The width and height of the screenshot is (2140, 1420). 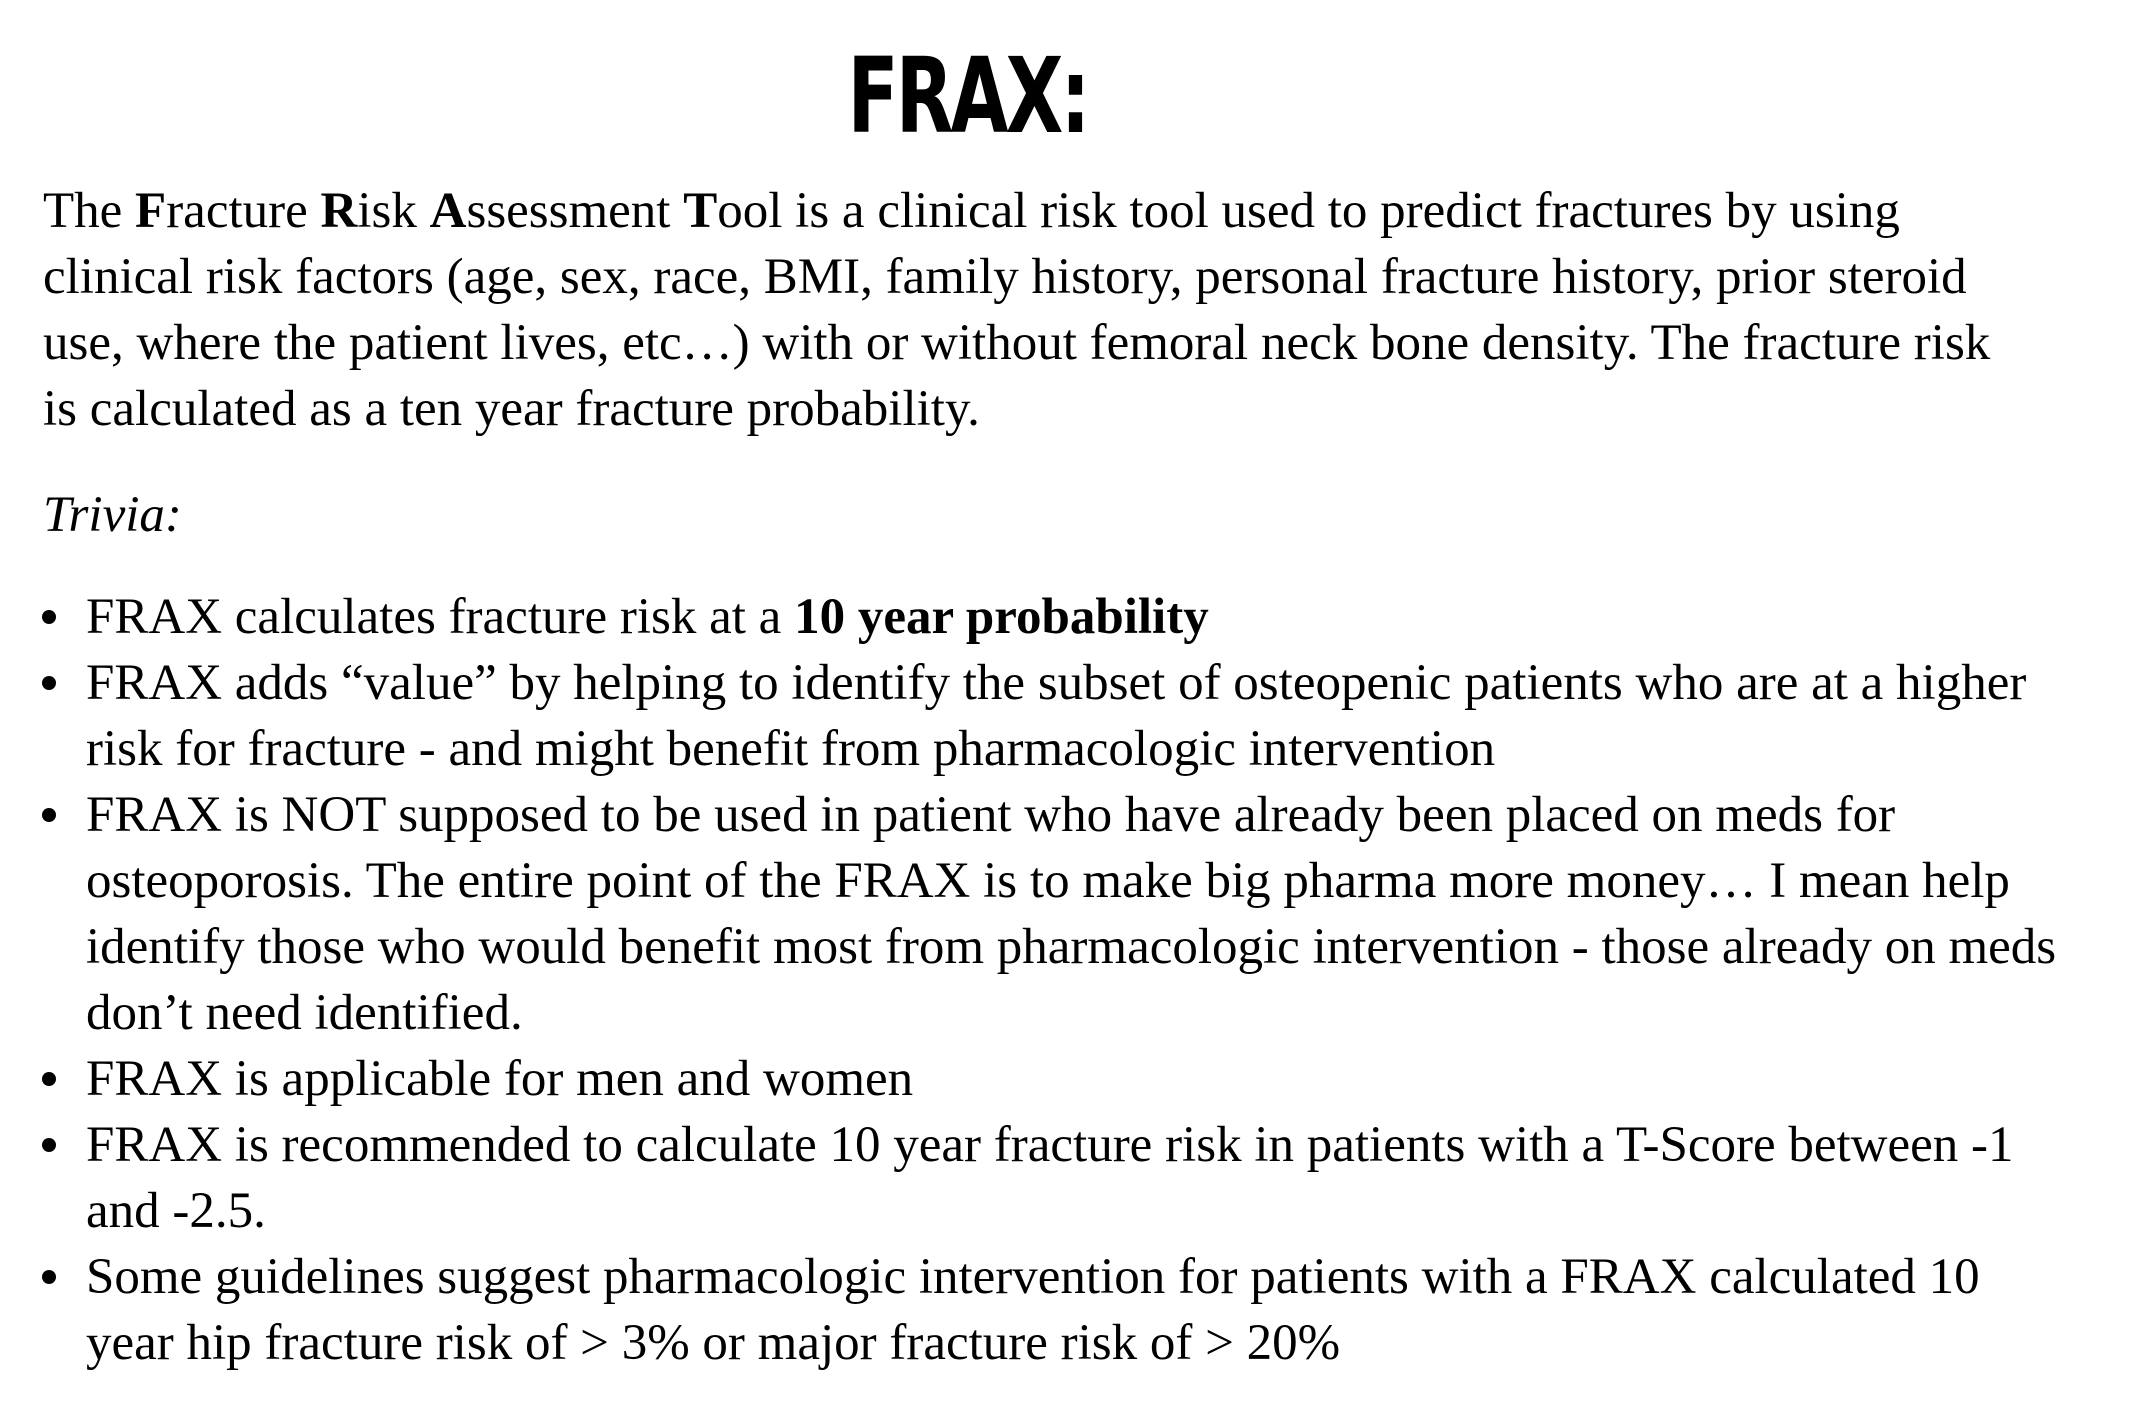 I want to click on list-item-text: FRAX calculates fracture risk at a, so click(x=440, y=617).